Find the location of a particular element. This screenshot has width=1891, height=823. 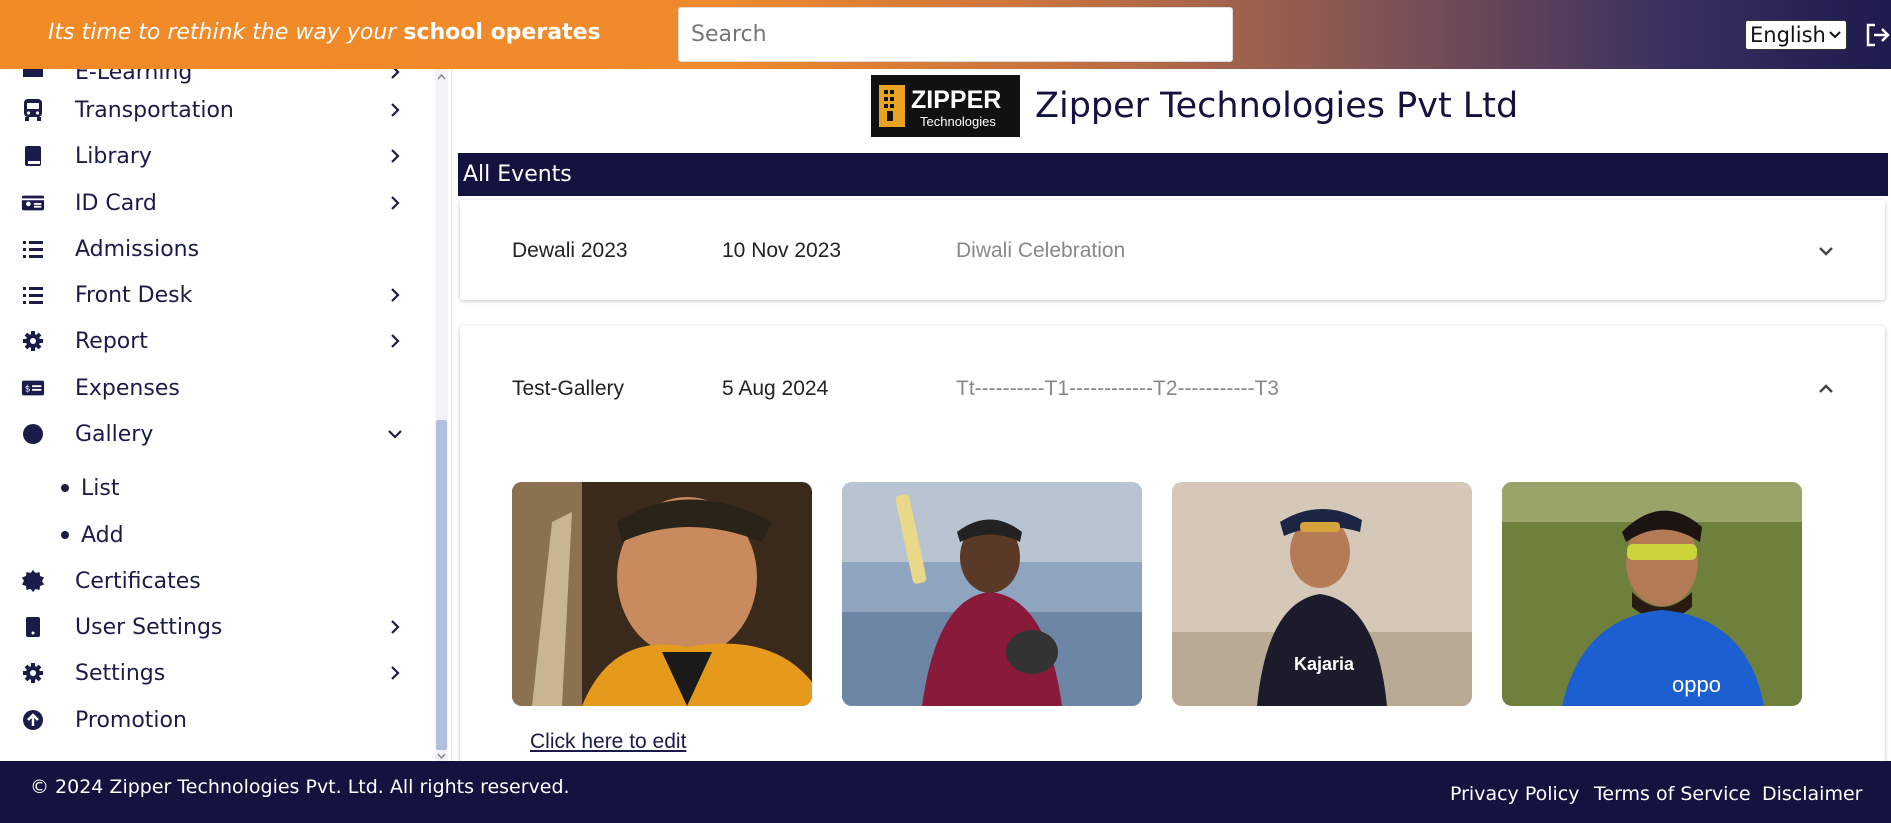

sub-item-label: Add is located at coordinates (102, 535).